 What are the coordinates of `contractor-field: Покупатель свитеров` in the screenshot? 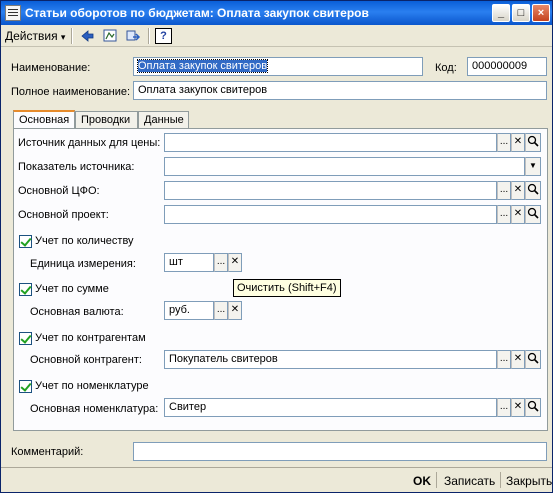 It's located at (330, 359).